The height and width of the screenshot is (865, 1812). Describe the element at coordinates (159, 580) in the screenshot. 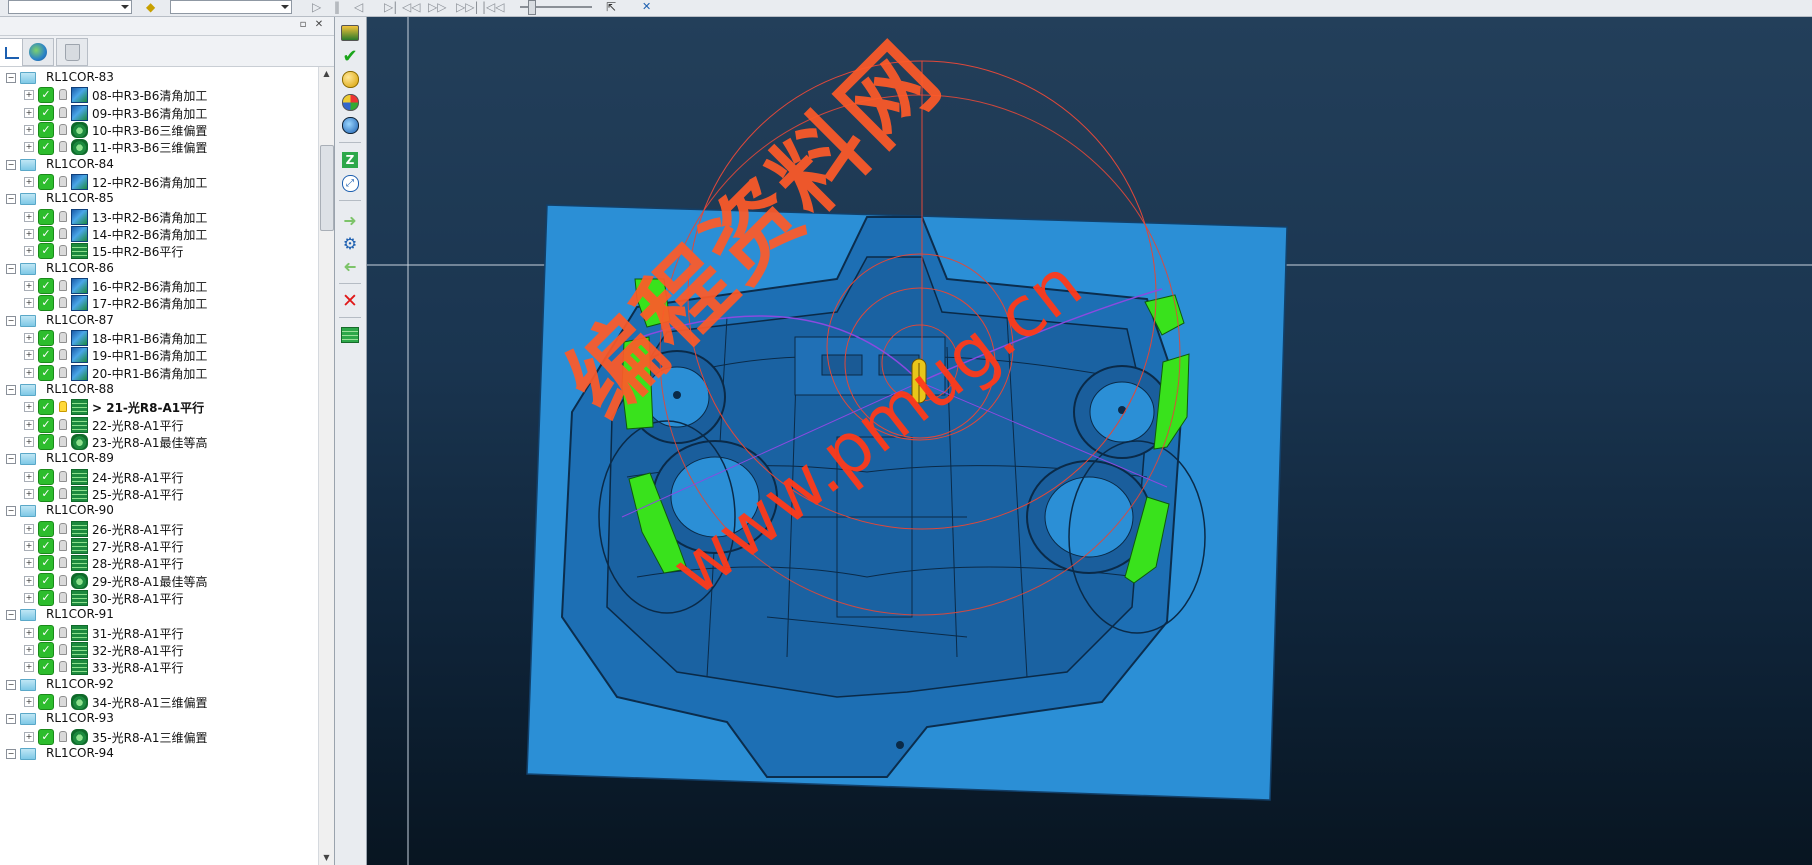

I see `tree-item: + ✓ 29-光R8-A1最佳等高` at that location.